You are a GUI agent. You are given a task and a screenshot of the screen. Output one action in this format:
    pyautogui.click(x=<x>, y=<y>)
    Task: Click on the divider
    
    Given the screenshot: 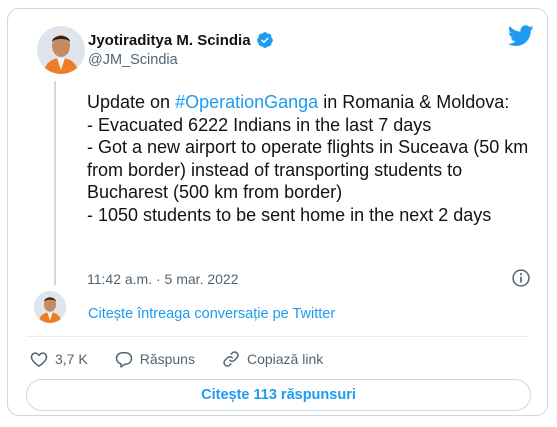 What is the action you would take?
    pyautogui.click(x=277, y=336)
    